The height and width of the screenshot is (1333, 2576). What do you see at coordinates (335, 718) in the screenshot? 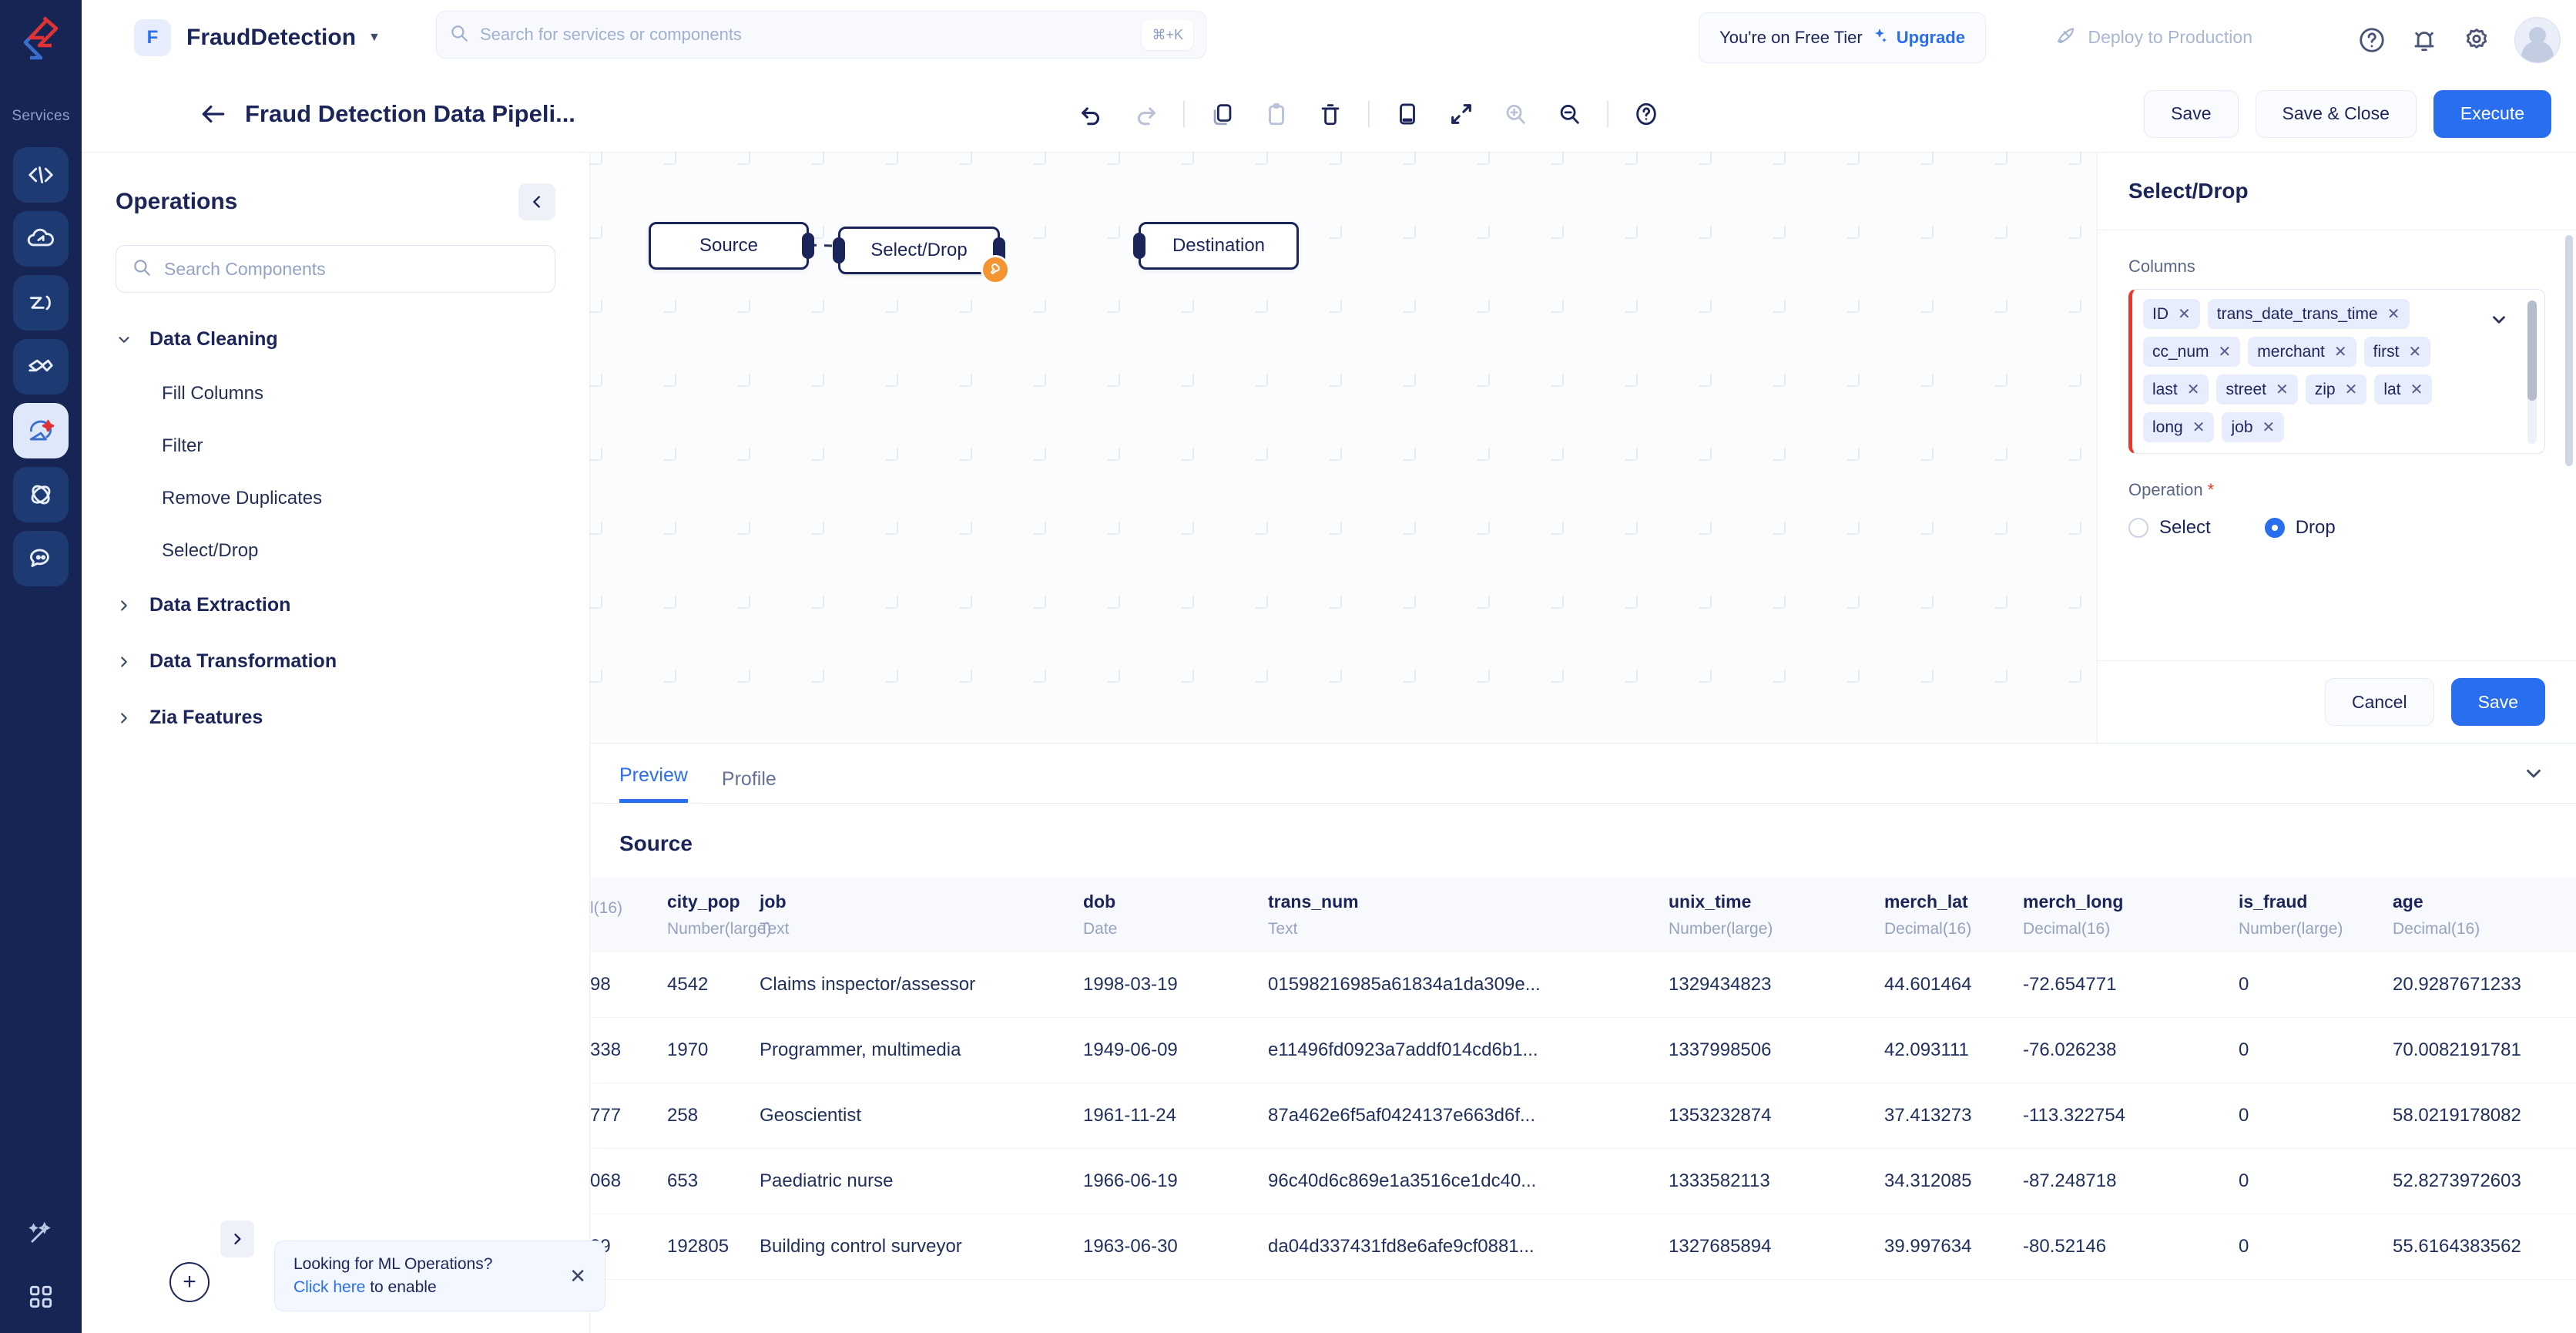
I see `operations-group-zia-features: Zia Features` at bounding box center [335, 718].